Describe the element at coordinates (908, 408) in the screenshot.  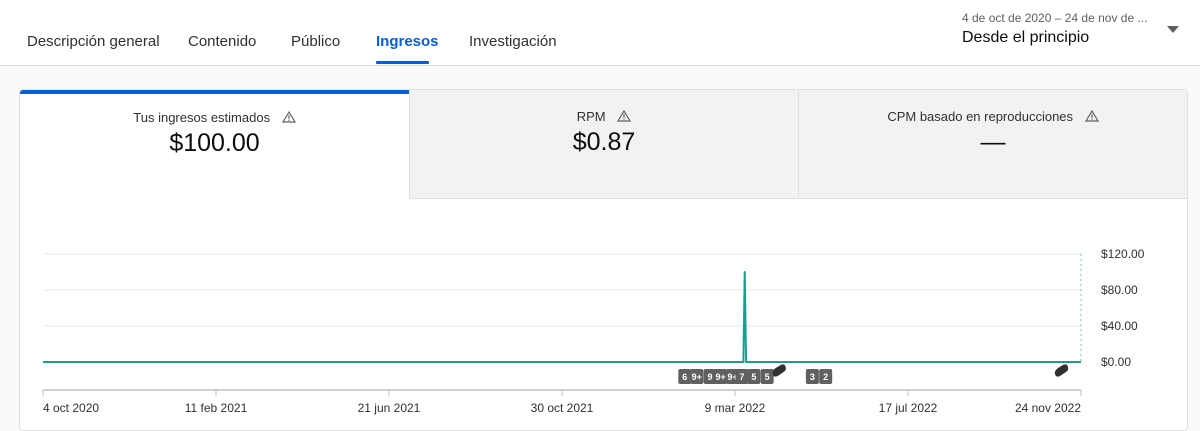
I see `x-tick-label: 17 jul 2022` at that location.